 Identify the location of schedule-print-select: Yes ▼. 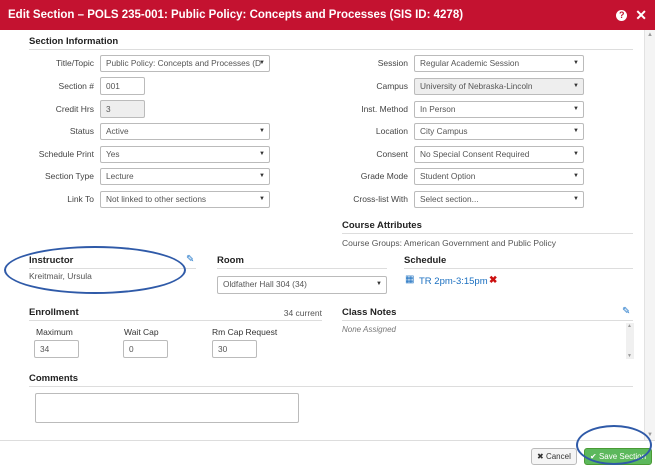
(185, 154).